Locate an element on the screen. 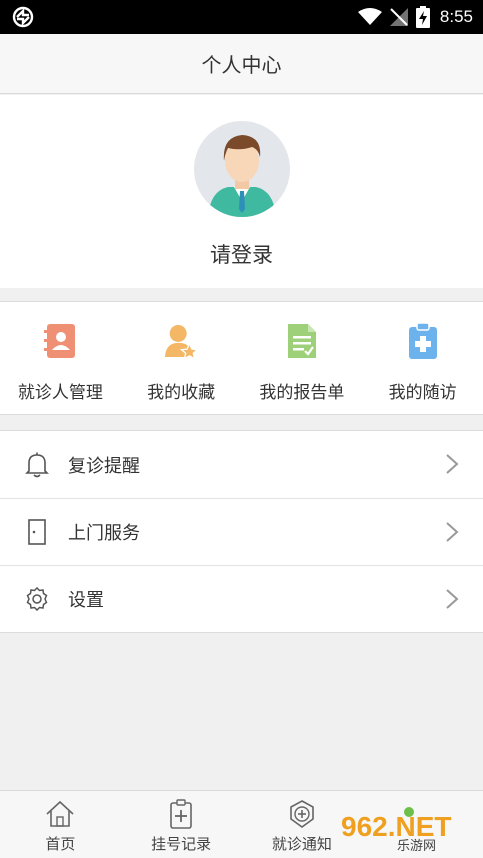  quick-action-label: 我的报告单 is located at coordinates (302, 393).